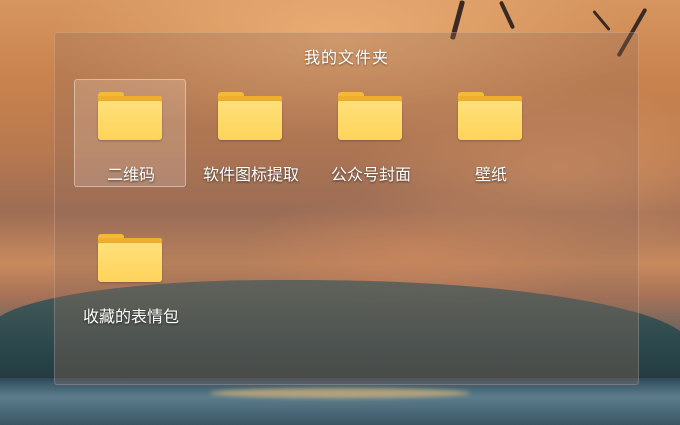 The width and height of the screenshot is (680, 425). I want to click on folder-item-wallpaper: 壁纸, so click(490, 133).